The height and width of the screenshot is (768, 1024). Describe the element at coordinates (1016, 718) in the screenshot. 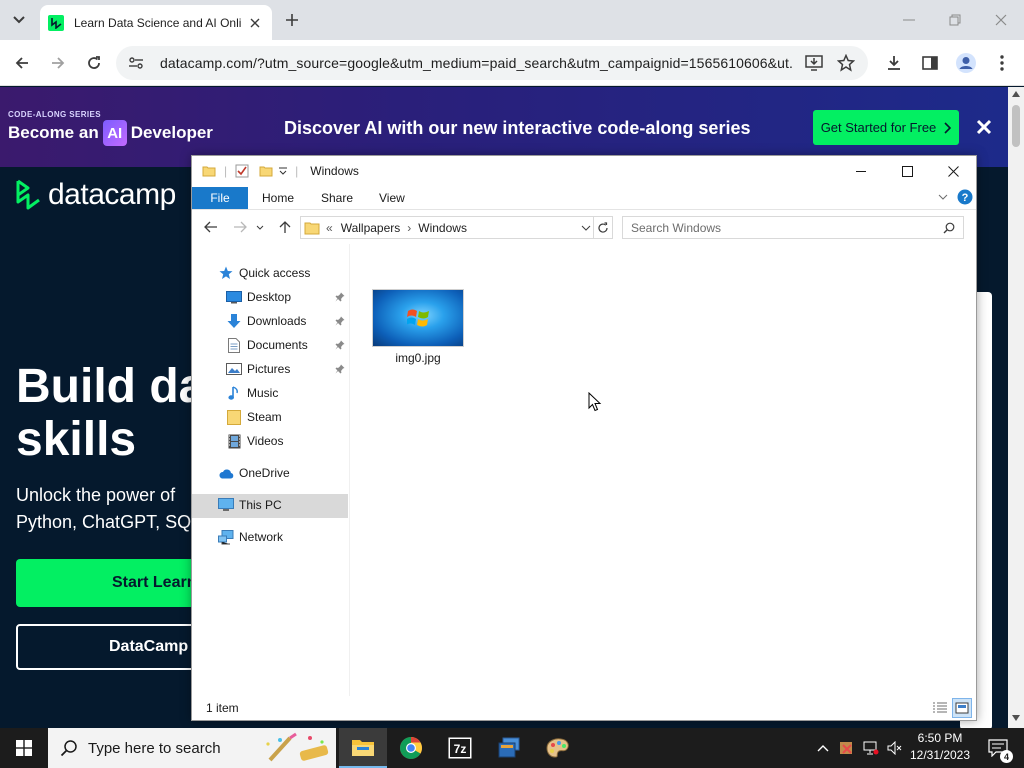

I see `scroll-down-icon` at that location.